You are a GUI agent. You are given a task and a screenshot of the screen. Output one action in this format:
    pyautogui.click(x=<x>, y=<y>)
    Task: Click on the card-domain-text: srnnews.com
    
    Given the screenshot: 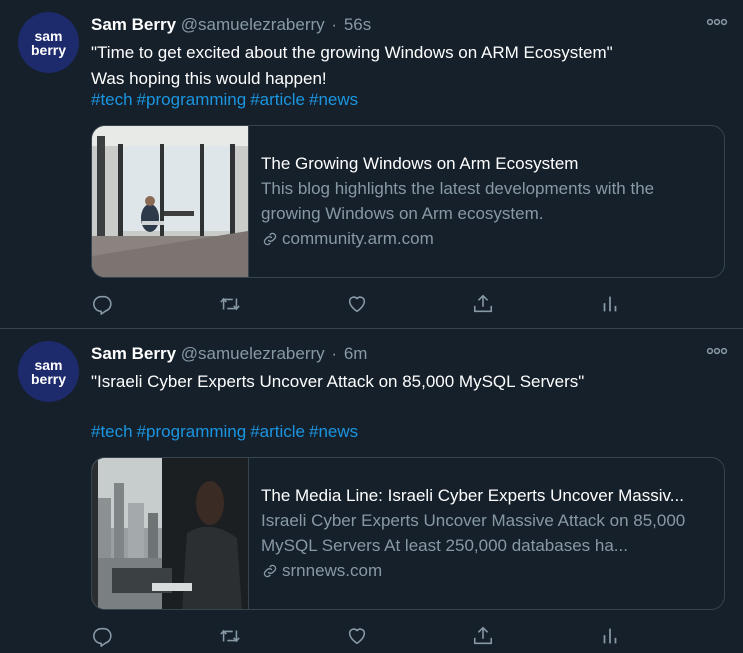 What is the action you would take?
    pyautogui.click(x=332, y=570)
    